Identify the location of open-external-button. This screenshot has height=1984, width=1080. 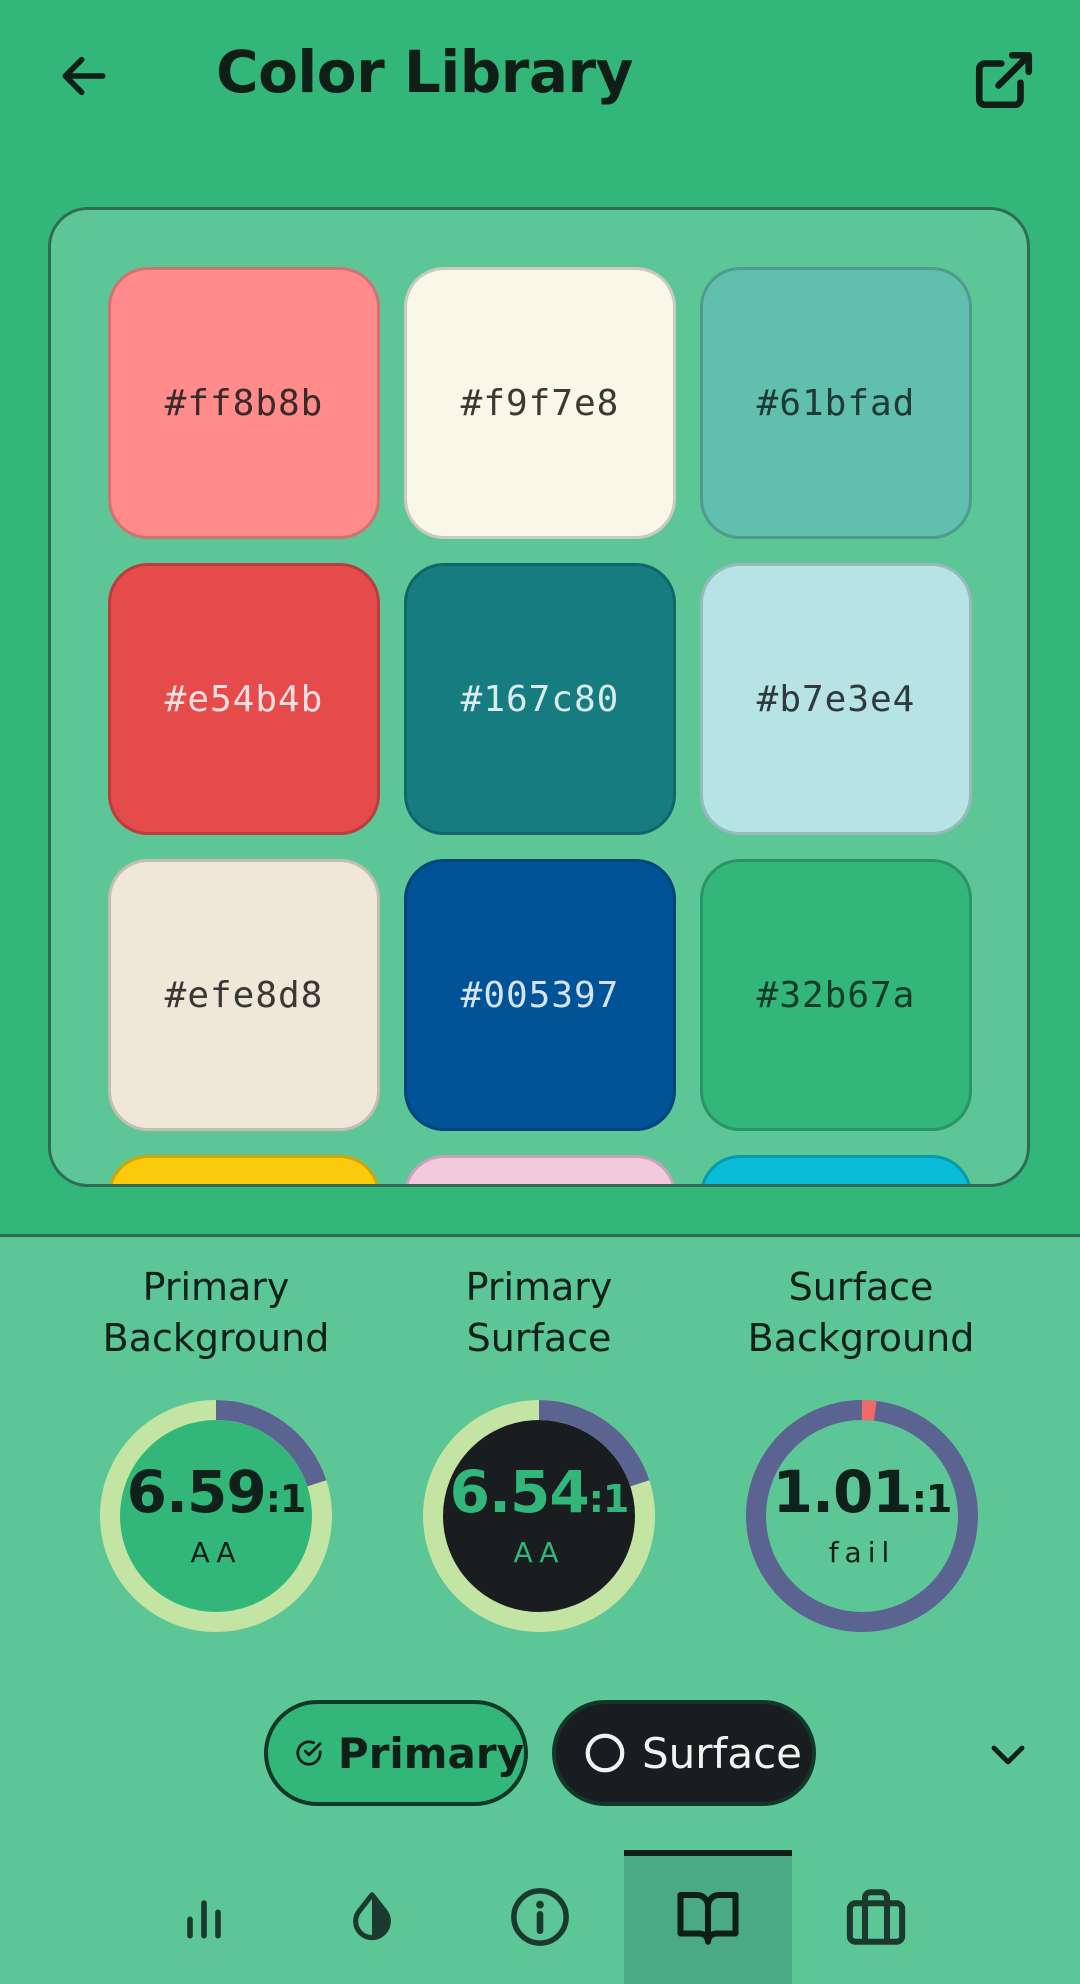
(1004, 80).